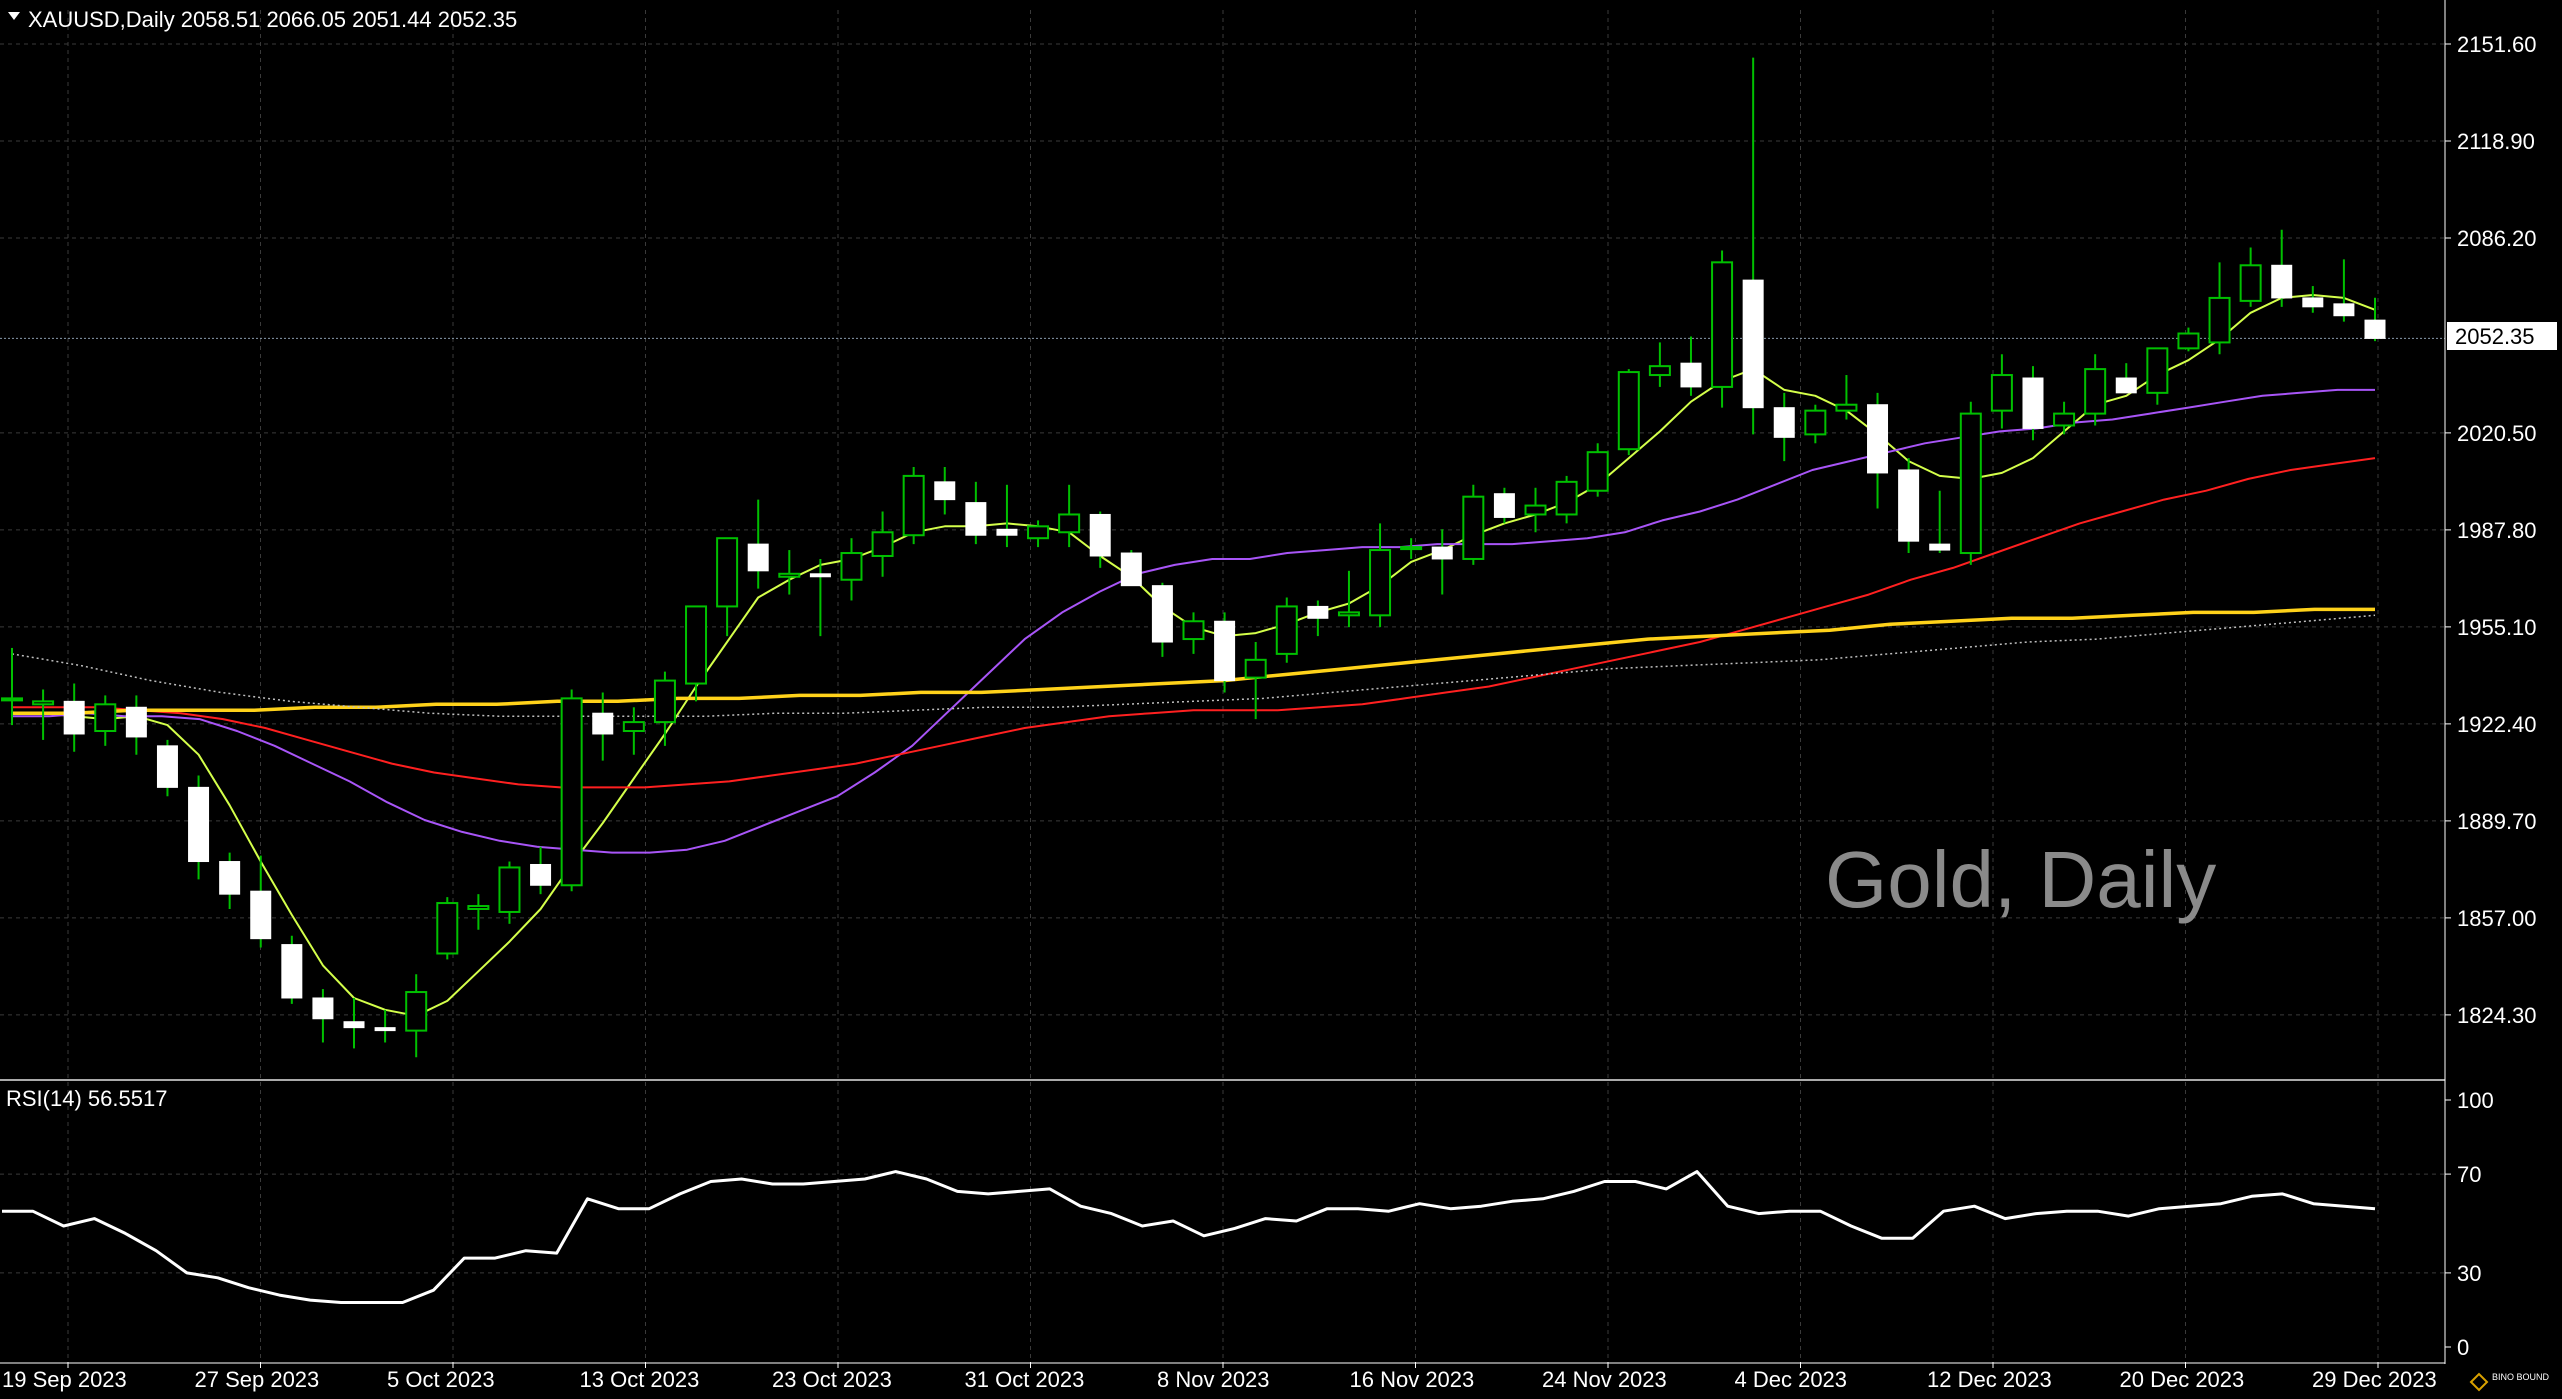 The height and width of the screenshot is (1399, 2562). What do you see at coordinates (640, 1379) in the screenshot?
I see `date-tick-label: 13 Oct 2023` at bounding box center [640, 1379].